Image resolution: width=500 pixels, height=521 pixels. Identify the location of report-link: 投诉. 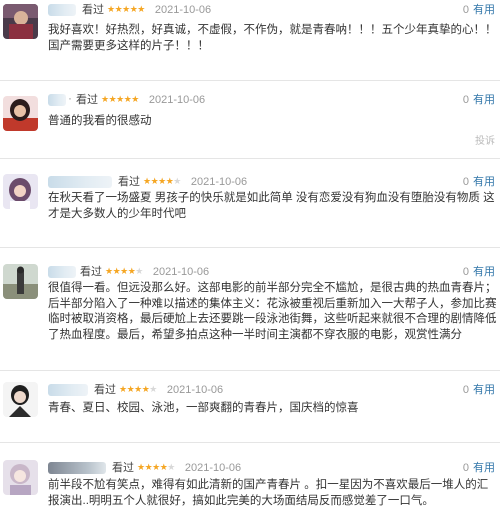
(485, 139).